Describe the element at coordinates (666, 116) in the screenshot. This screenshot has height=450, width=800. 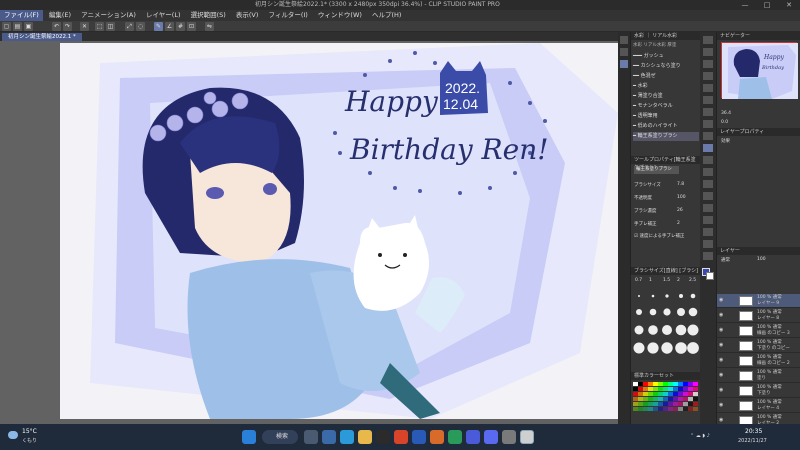
I see `brush-item: ━ 透明筆用` at that location.